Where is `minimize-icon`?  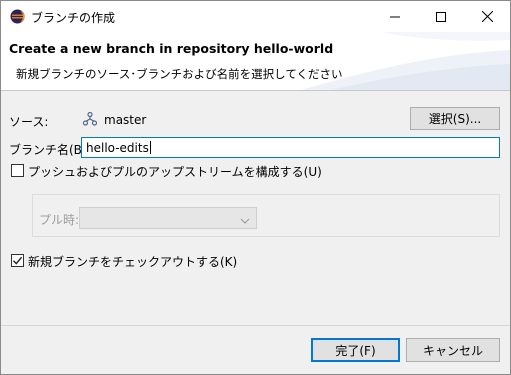 minimize-icon is located at coordinates (395, 16).